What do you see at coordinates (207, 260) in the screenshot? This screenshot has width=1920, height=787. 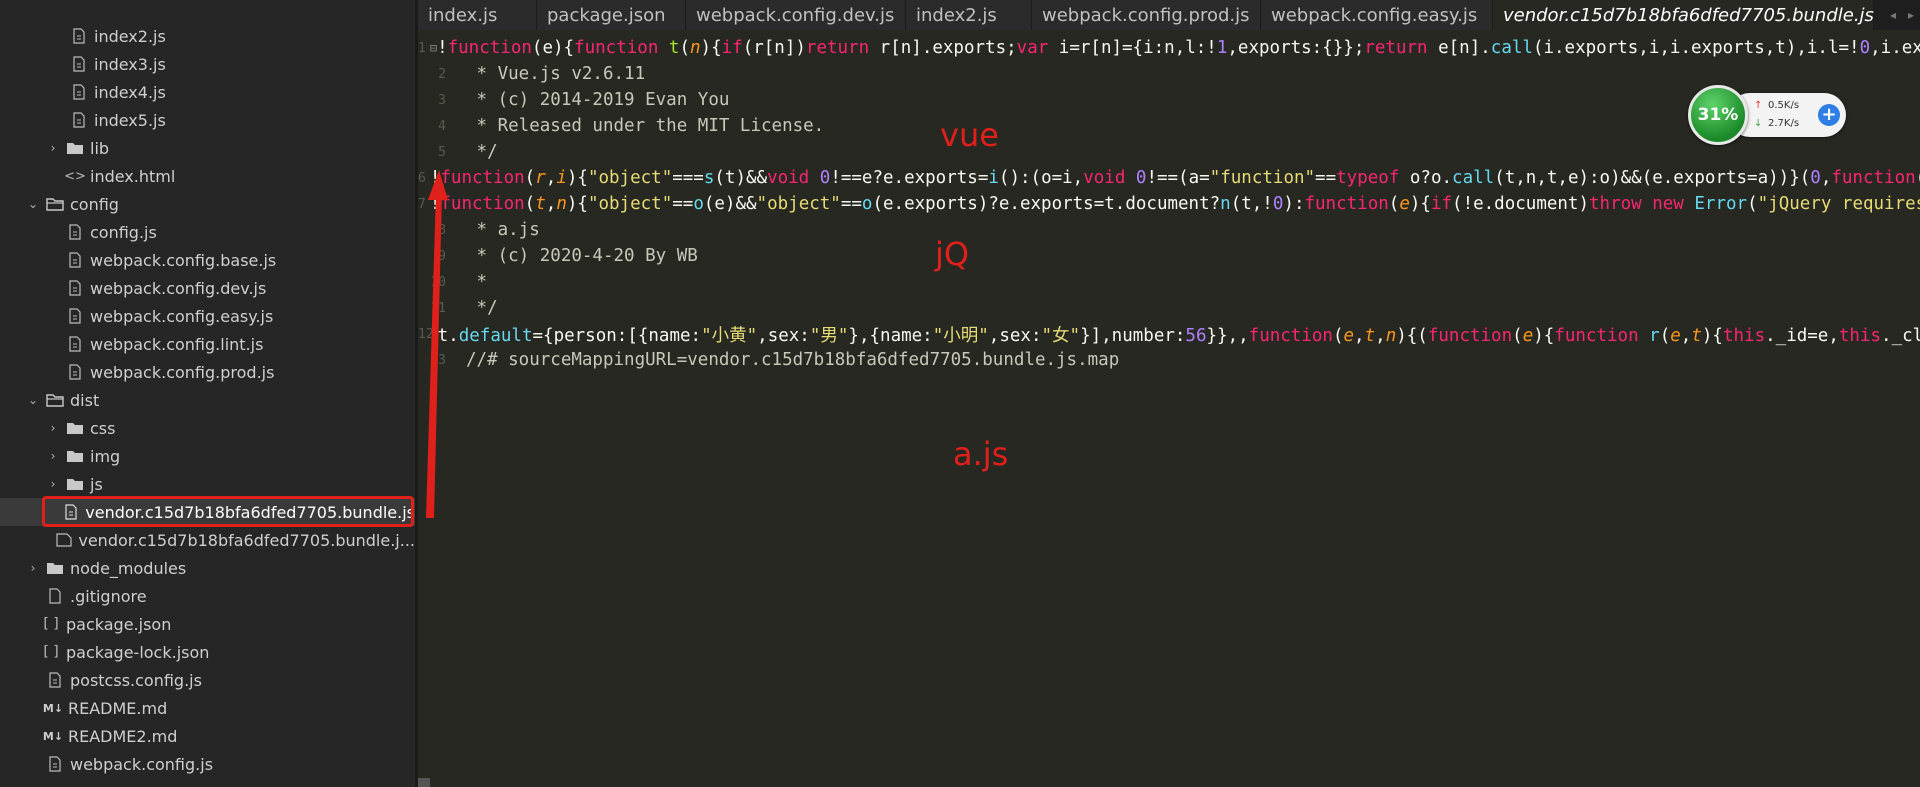 I see `tree-item-webpack-config-base-js: webpack.config.base.js` at bounding box center [207, 260].